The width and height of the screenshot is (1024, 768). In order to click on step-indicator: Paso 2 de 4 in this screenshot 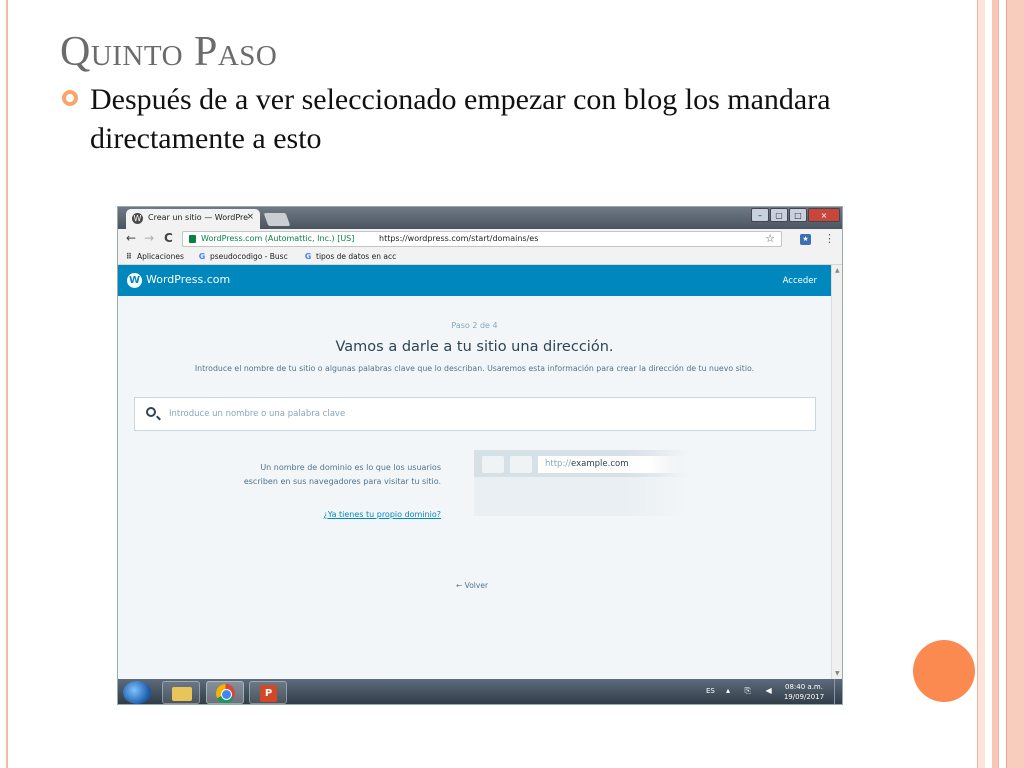, I will do `click(474, 325)`.